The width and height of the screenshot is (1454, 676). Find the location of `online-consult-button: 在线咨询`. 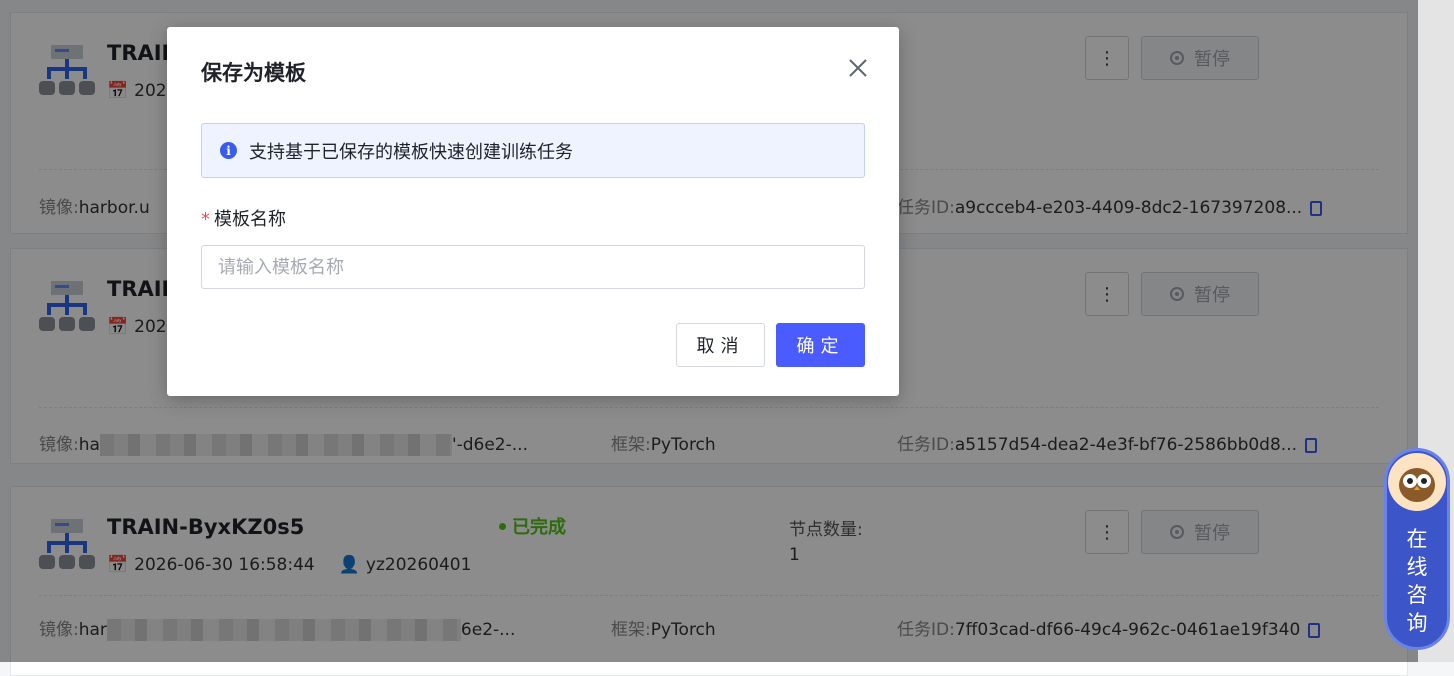

online-consult-button: 在线咨询 is located at coordinates (1417, 549).